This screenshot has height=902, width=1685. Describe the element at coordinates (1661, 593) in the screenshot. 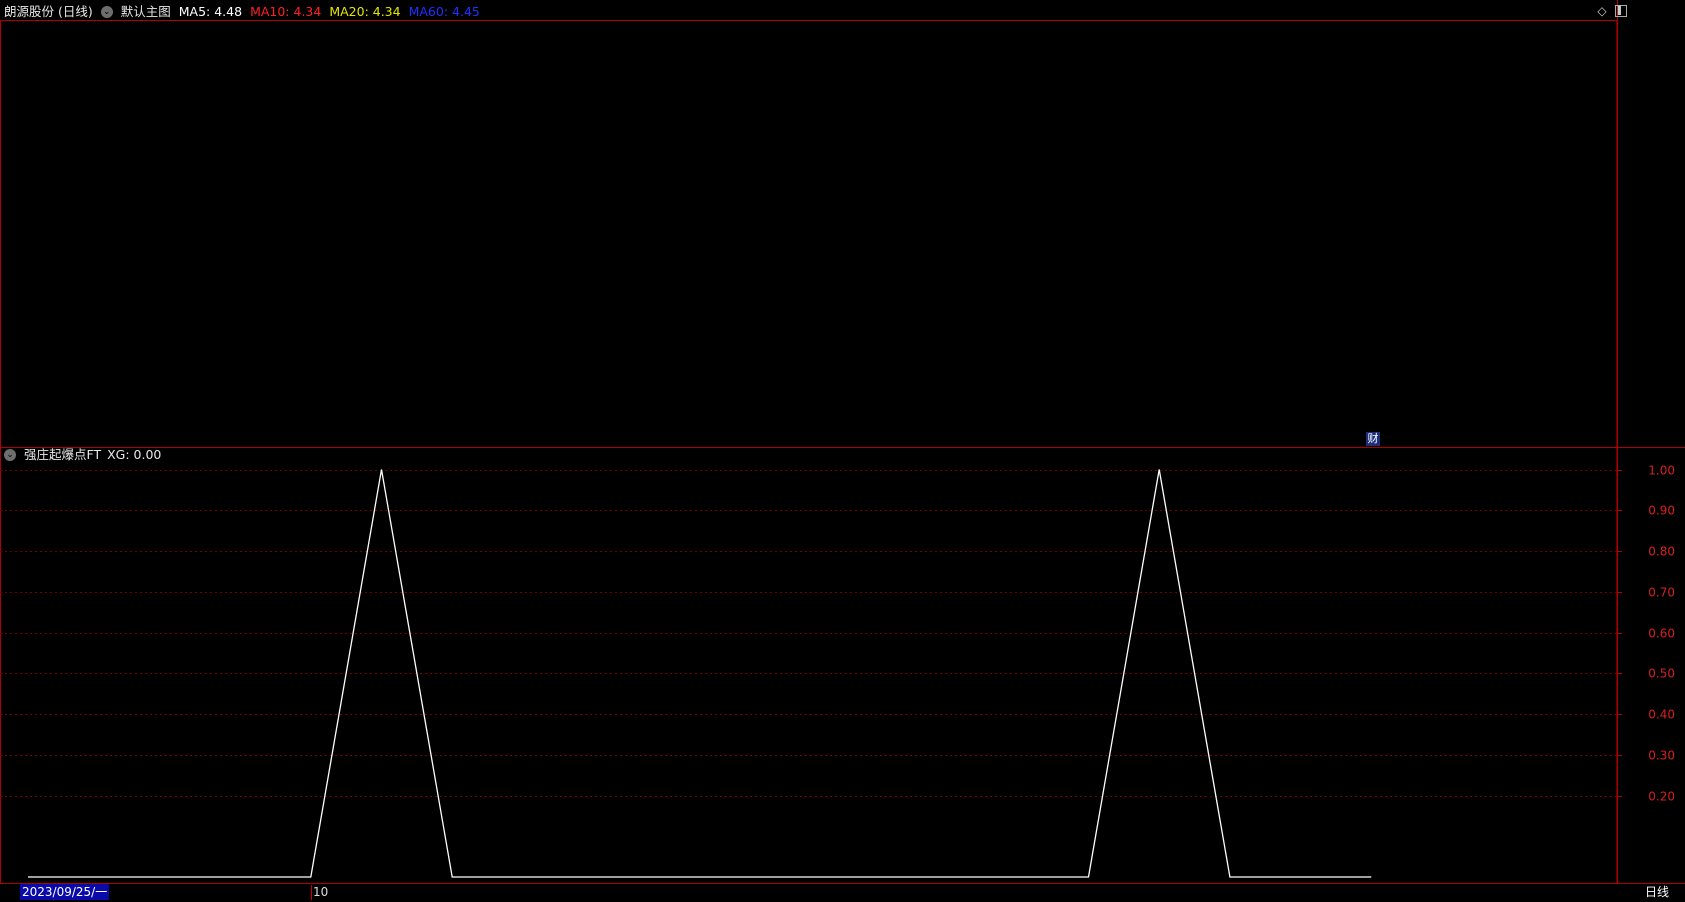

I see `indicator-tick-label: 0.70` at that location.